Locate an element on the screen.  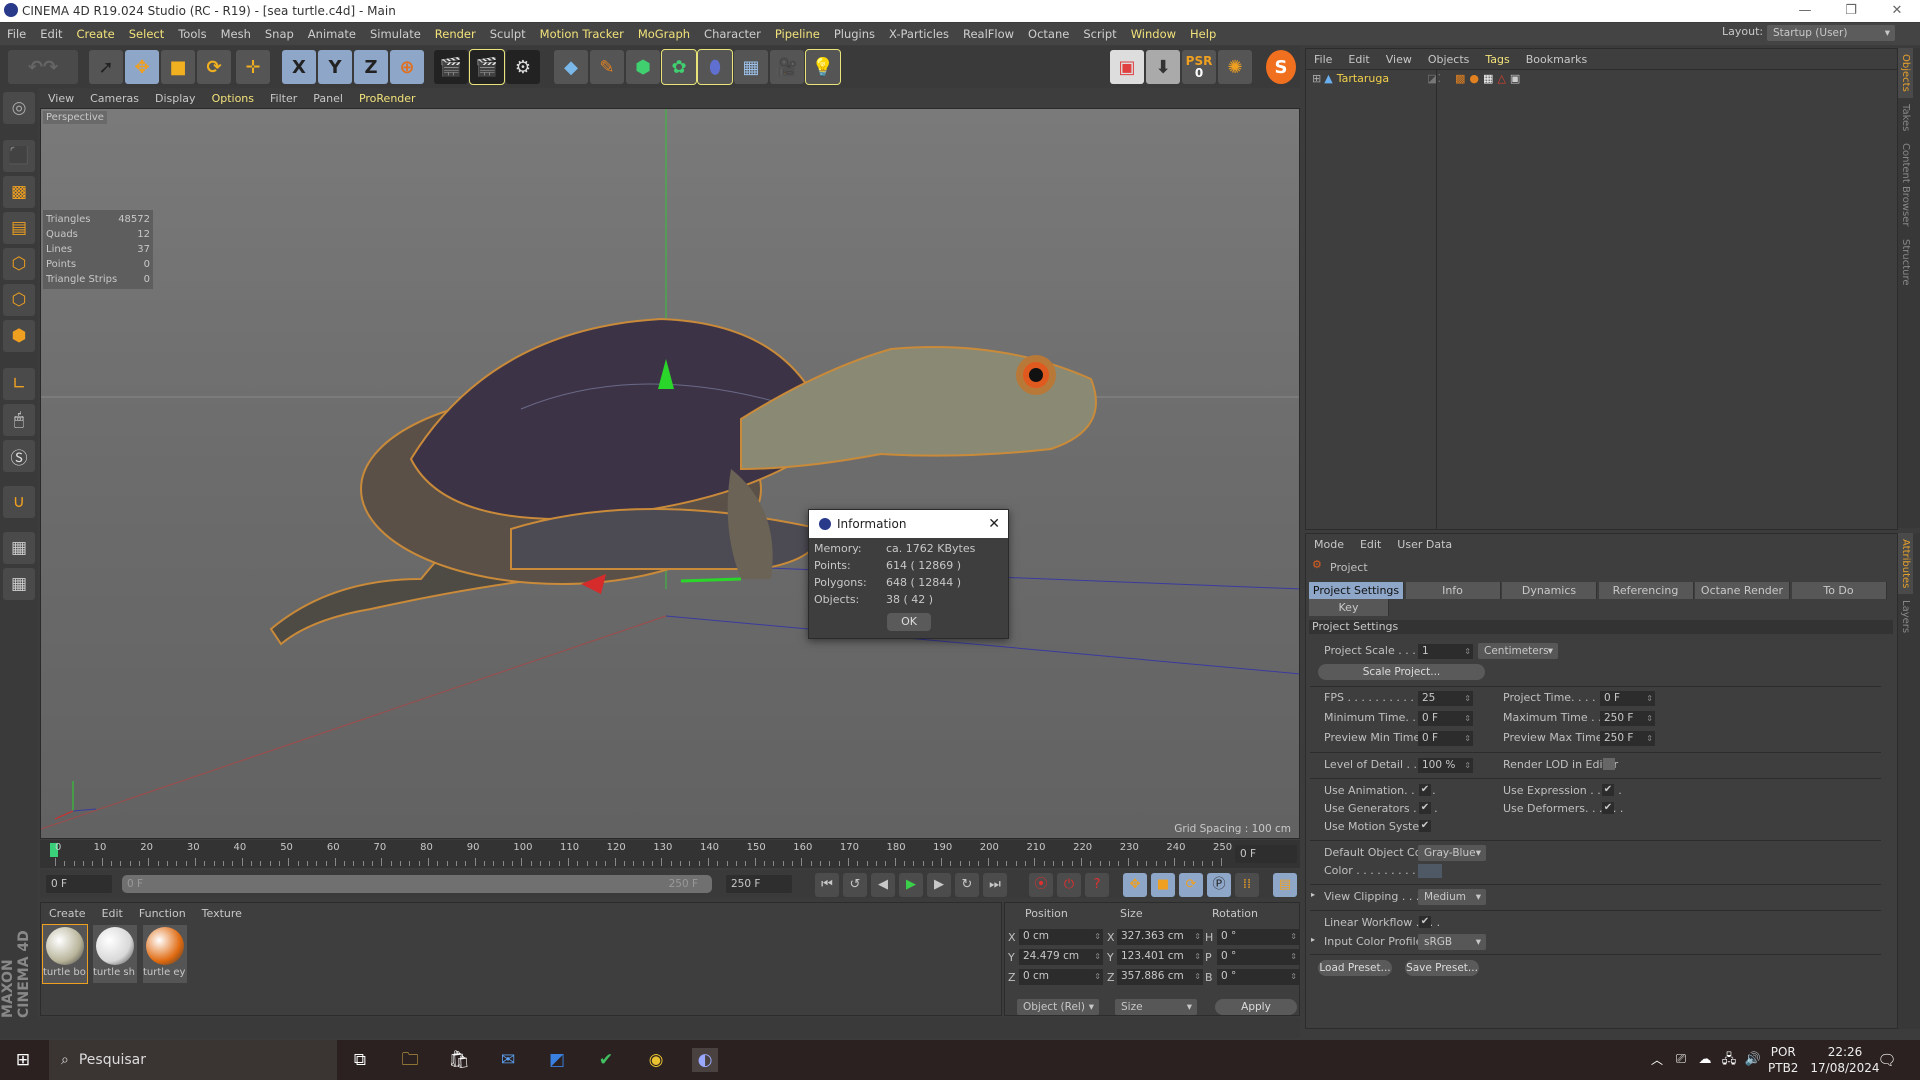
object-menu-view: View is located at coordinates (1399, 59).